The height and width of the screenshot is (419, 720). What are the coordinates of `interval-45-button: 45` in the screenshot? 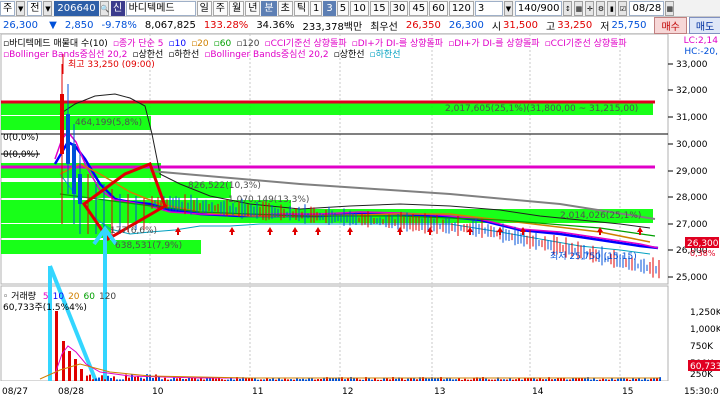 It's located at (419, 8).